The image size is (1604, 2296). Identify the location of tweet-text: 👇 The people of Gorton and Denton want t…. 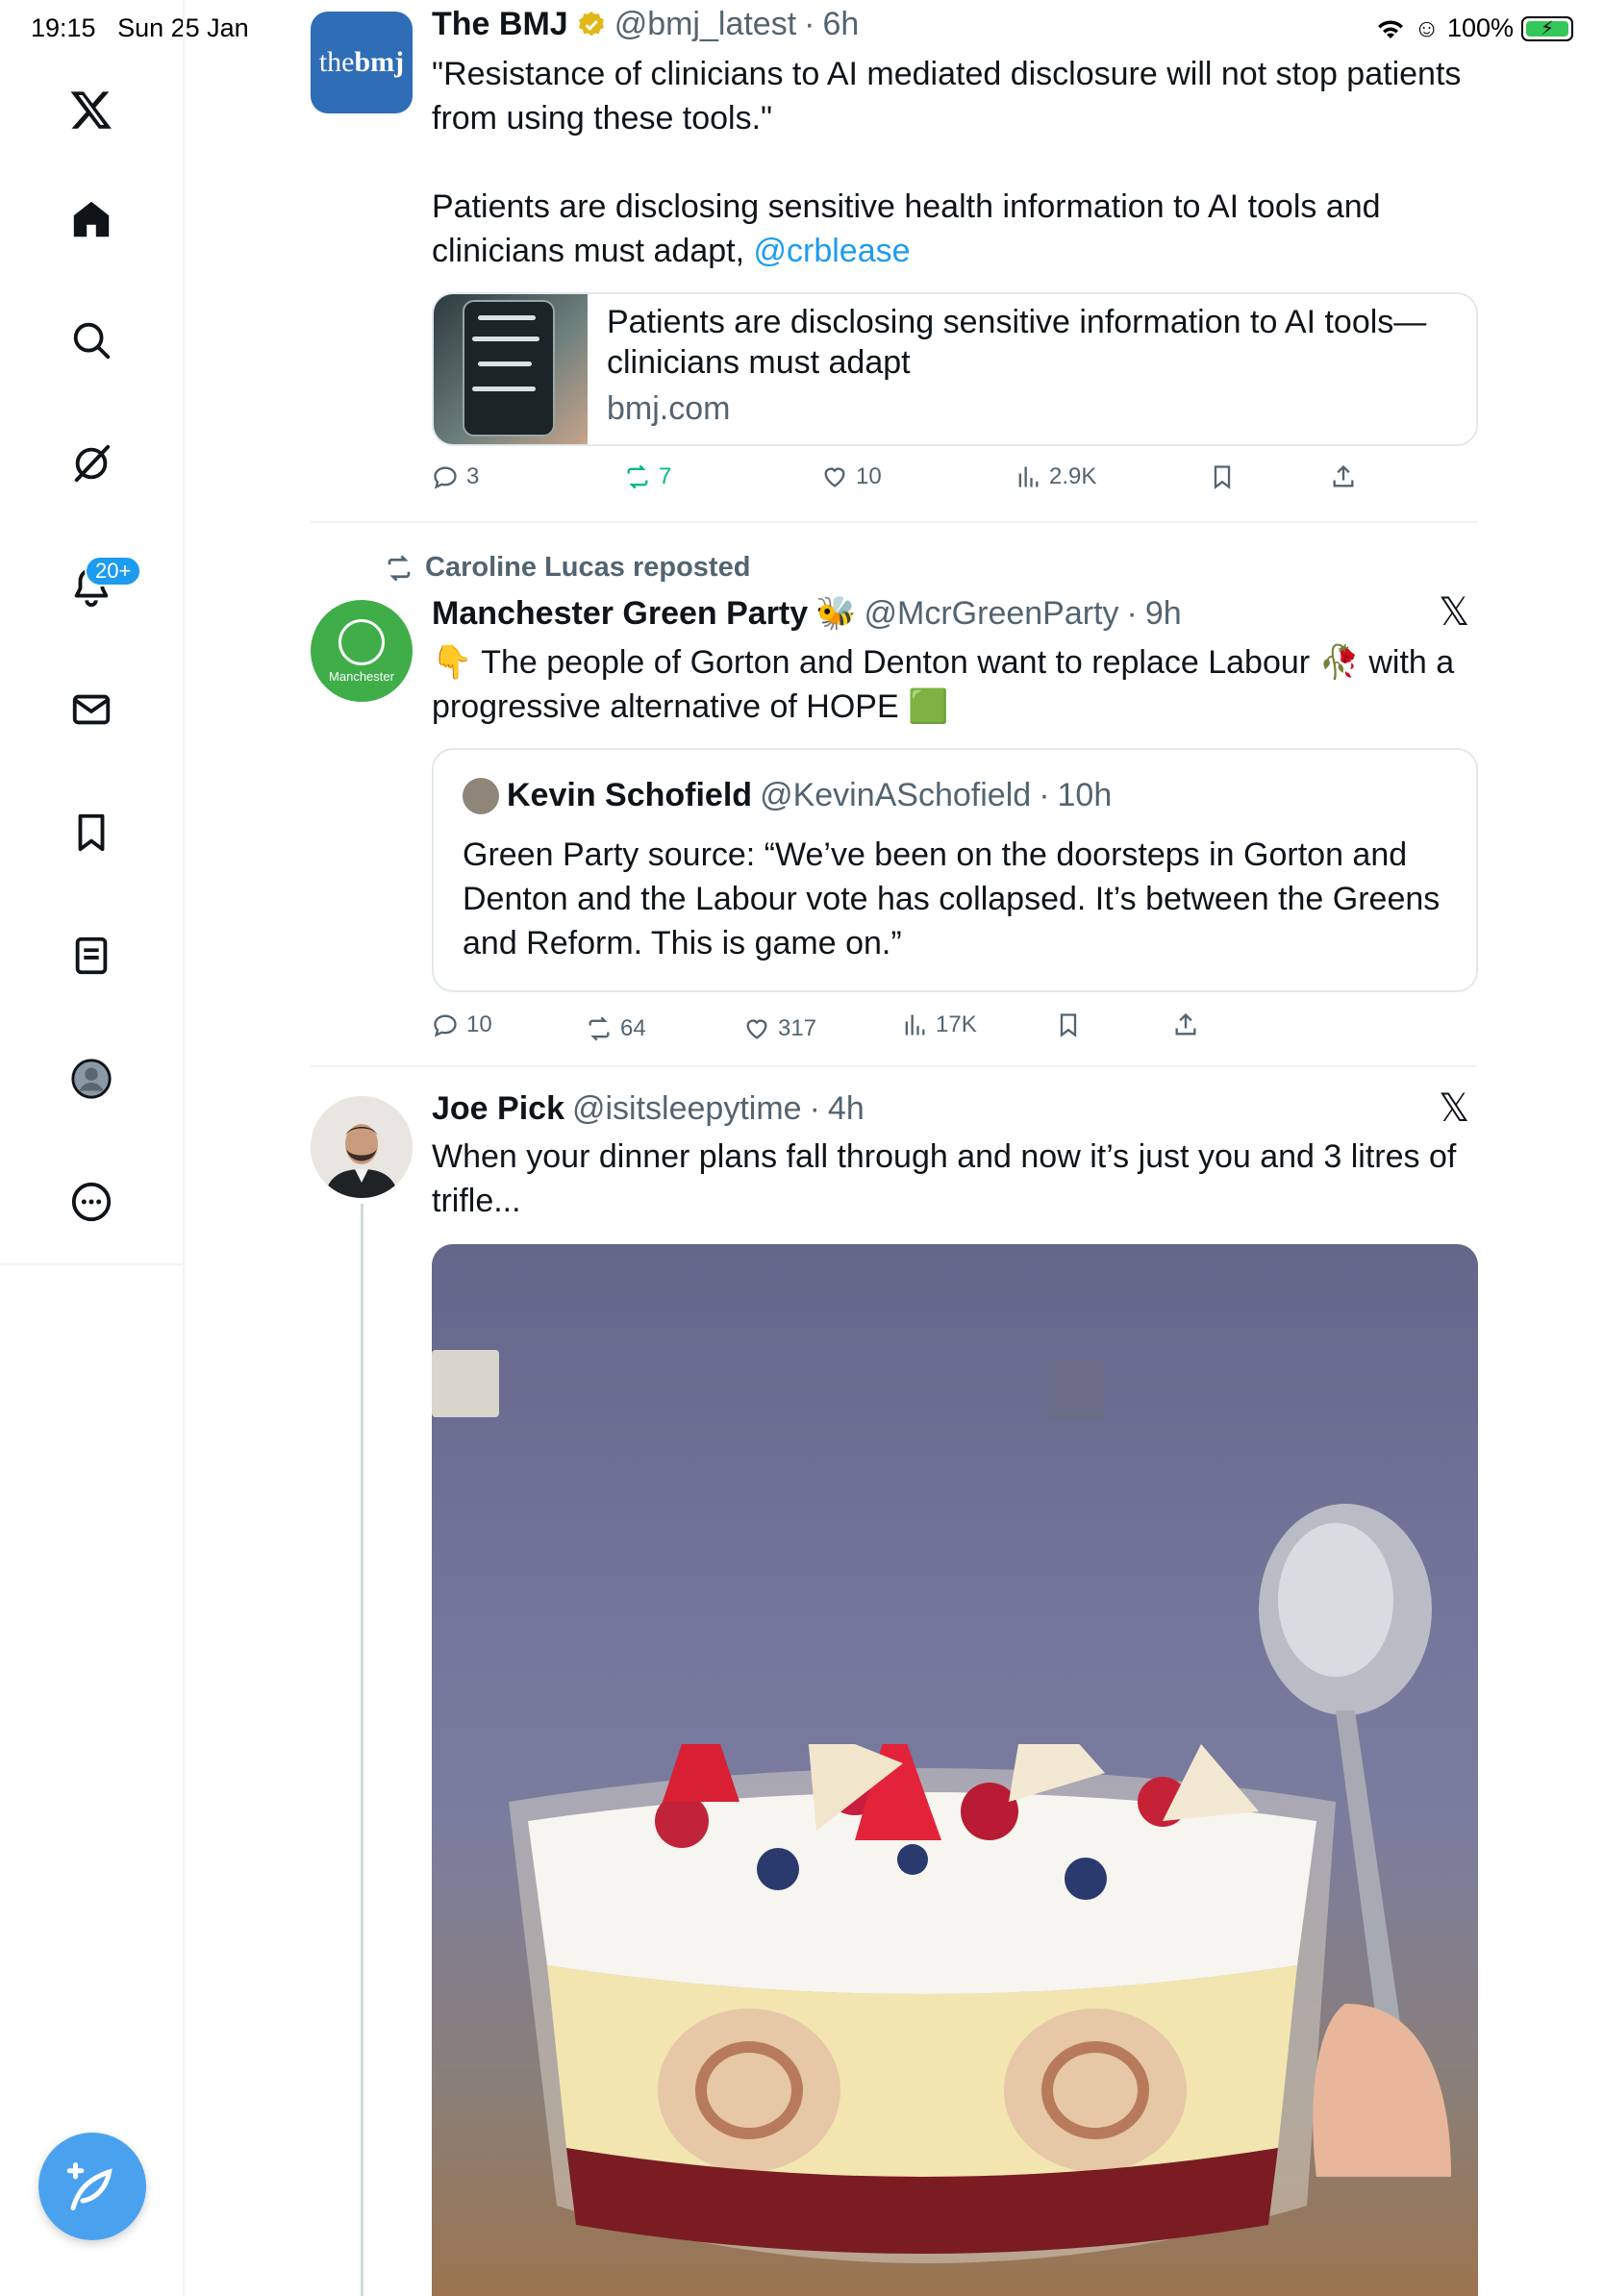
(956, 684).